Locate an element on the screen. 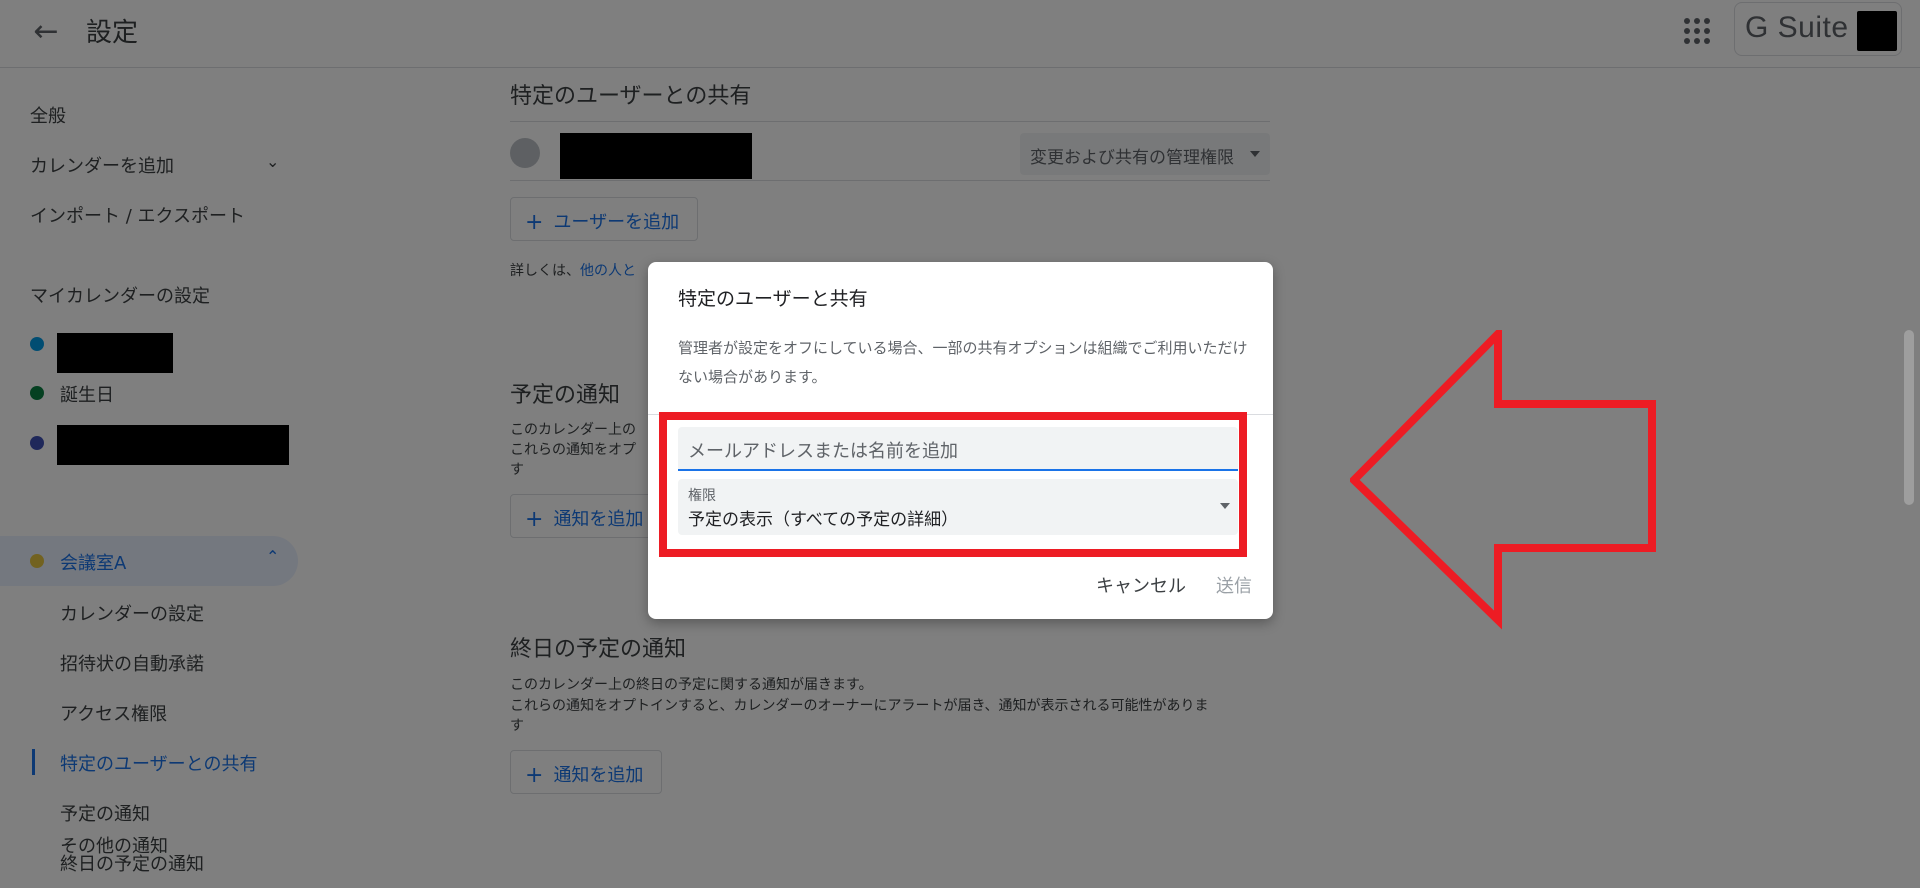 The width and height of the screenshot is (1920, 888). red-arrow-left-icon is located at coordinates (1503, 480).